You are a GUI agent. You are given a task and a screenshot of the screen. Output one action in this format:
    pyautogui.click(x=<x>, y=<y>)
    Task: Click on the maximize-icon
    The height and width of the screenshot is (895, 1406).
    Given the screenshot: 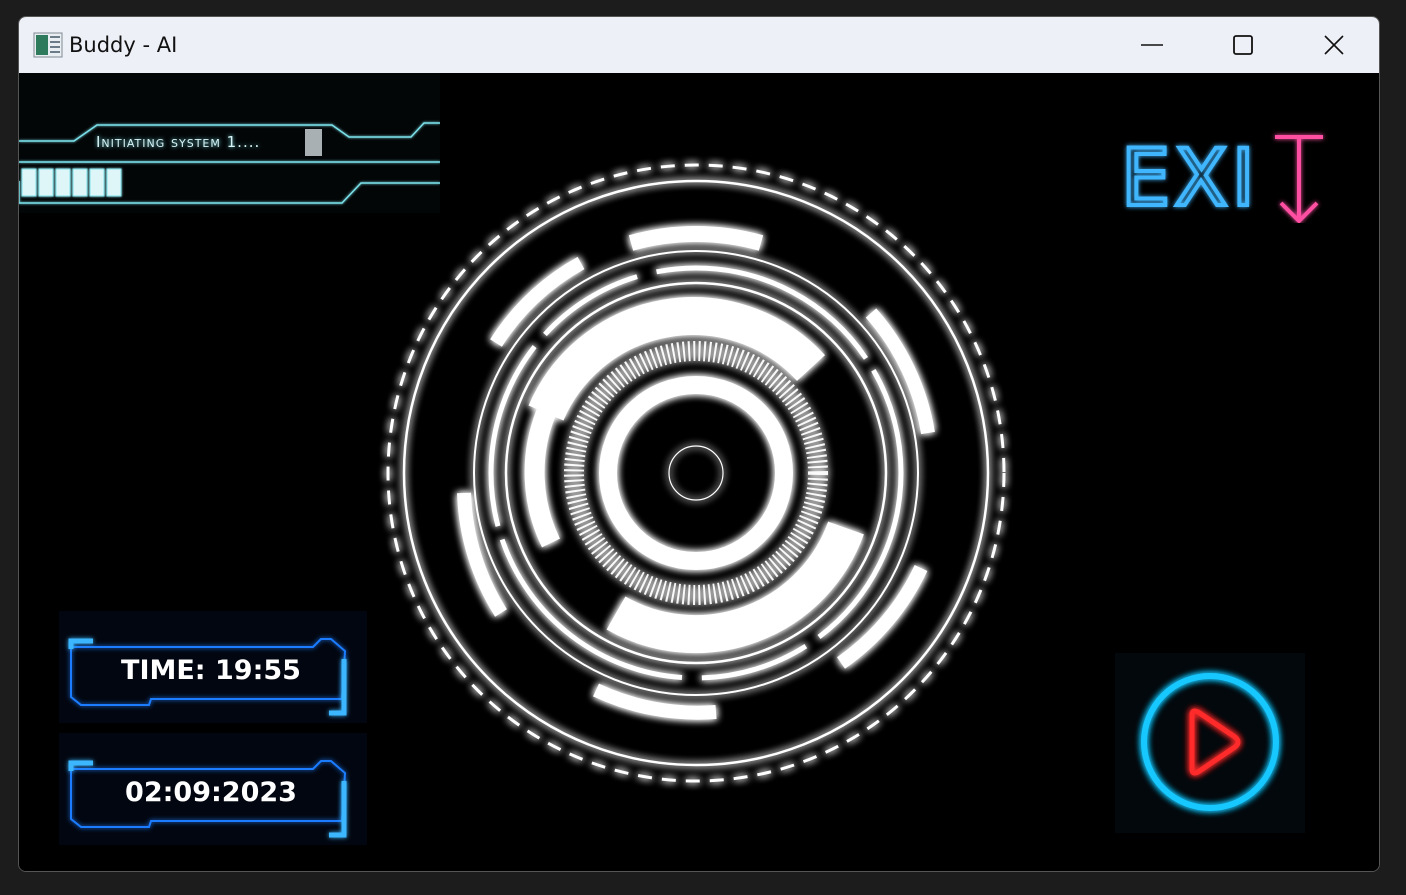 What is the action you would take?
    pyautogui.click(x=1242, y=45)
    